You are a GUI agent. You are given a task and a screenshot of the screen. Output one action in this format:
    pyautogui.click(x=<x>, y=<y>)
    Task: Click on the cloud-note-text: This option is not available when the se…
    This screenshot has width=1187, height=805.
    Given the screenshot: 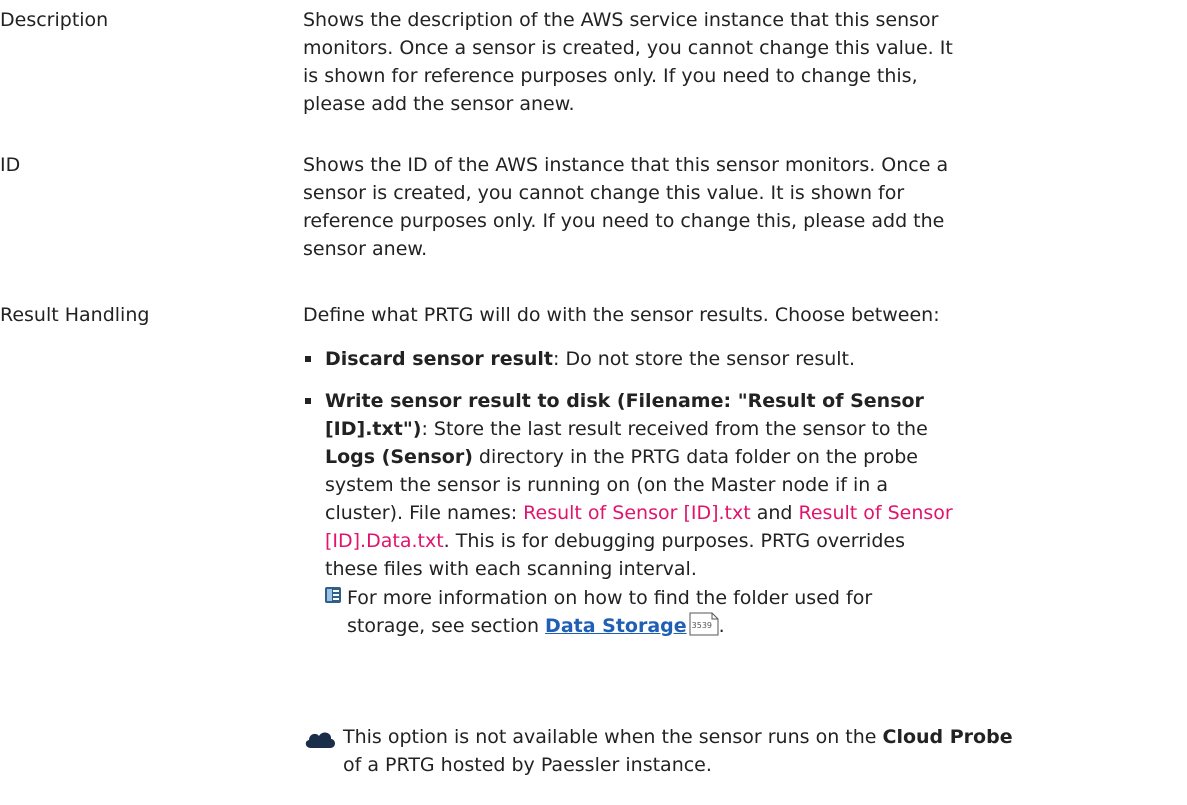 What is the action you would take?
    pyautogui.click(x=613, y=737)
    